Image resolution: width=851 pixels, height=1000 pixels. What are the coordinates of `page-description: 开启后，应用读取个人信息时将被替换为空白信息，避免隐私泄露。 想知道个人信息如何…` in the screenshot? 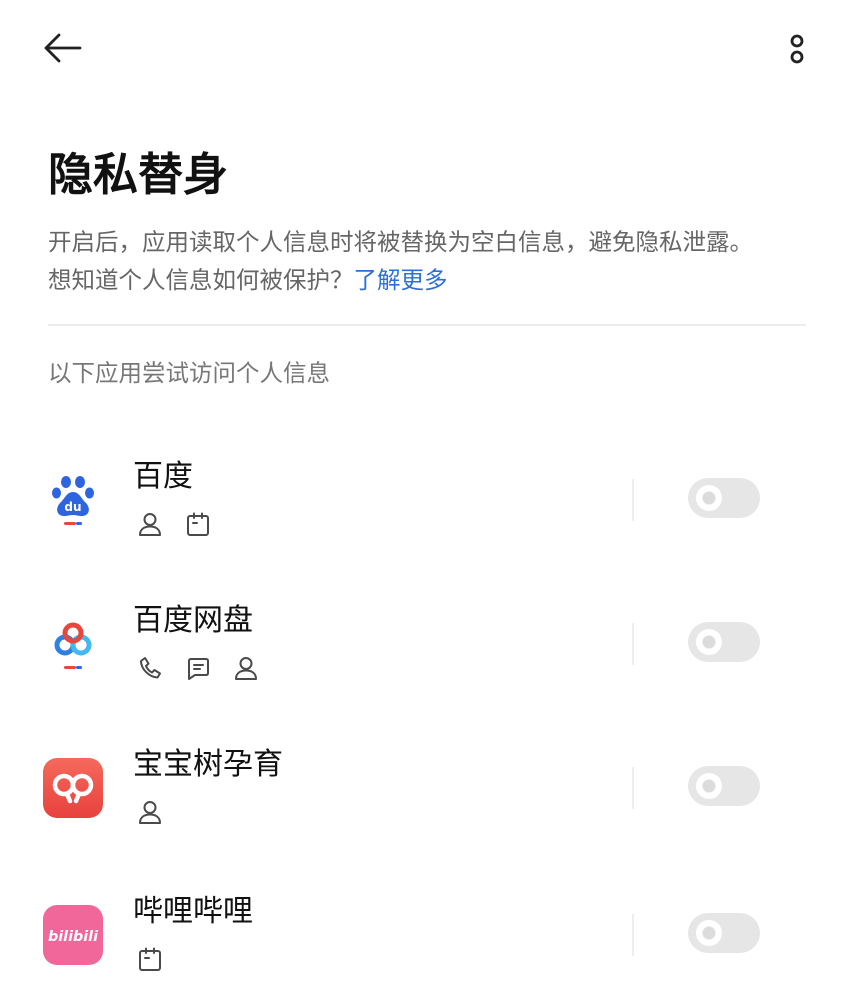 It's located at (400, 261).